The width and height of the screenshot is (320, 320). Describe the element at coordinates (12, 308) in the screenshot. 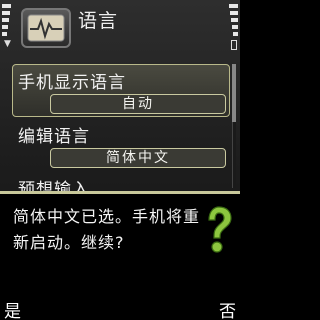

I see `left-softkey-yes: 是` at that location.